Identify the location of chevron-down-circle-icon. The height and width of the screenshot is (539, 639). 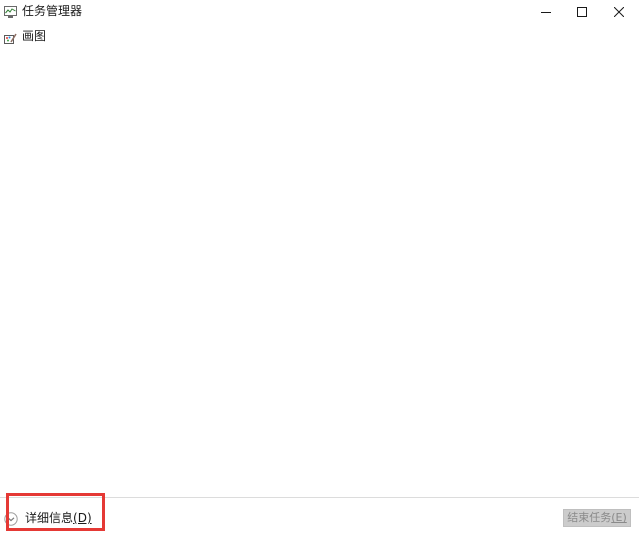
(11, 518).